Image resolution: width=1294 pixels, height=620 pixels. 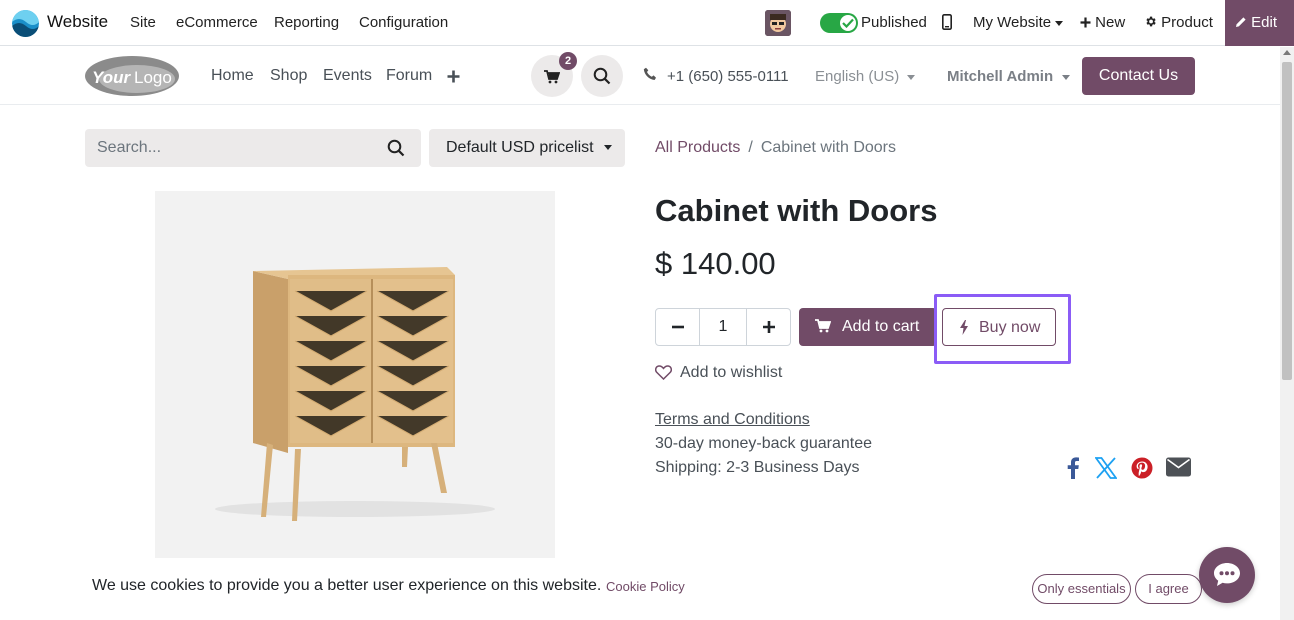 What do you see at coordinates (568, 61) in the screenshot?
I see `cart-count-badge: 2` at bounding box center [568, 61].